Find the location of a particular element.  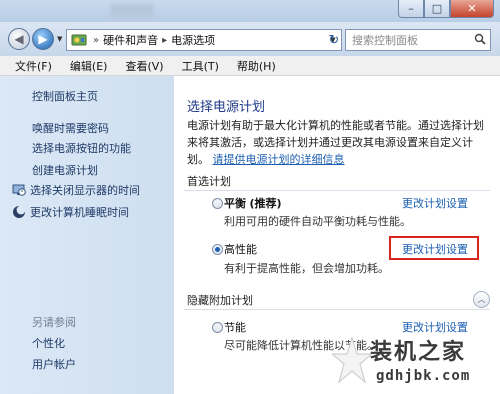

sidebar-item-label: 选择关闭显示器的时间 is located at coordinates (85, 190).